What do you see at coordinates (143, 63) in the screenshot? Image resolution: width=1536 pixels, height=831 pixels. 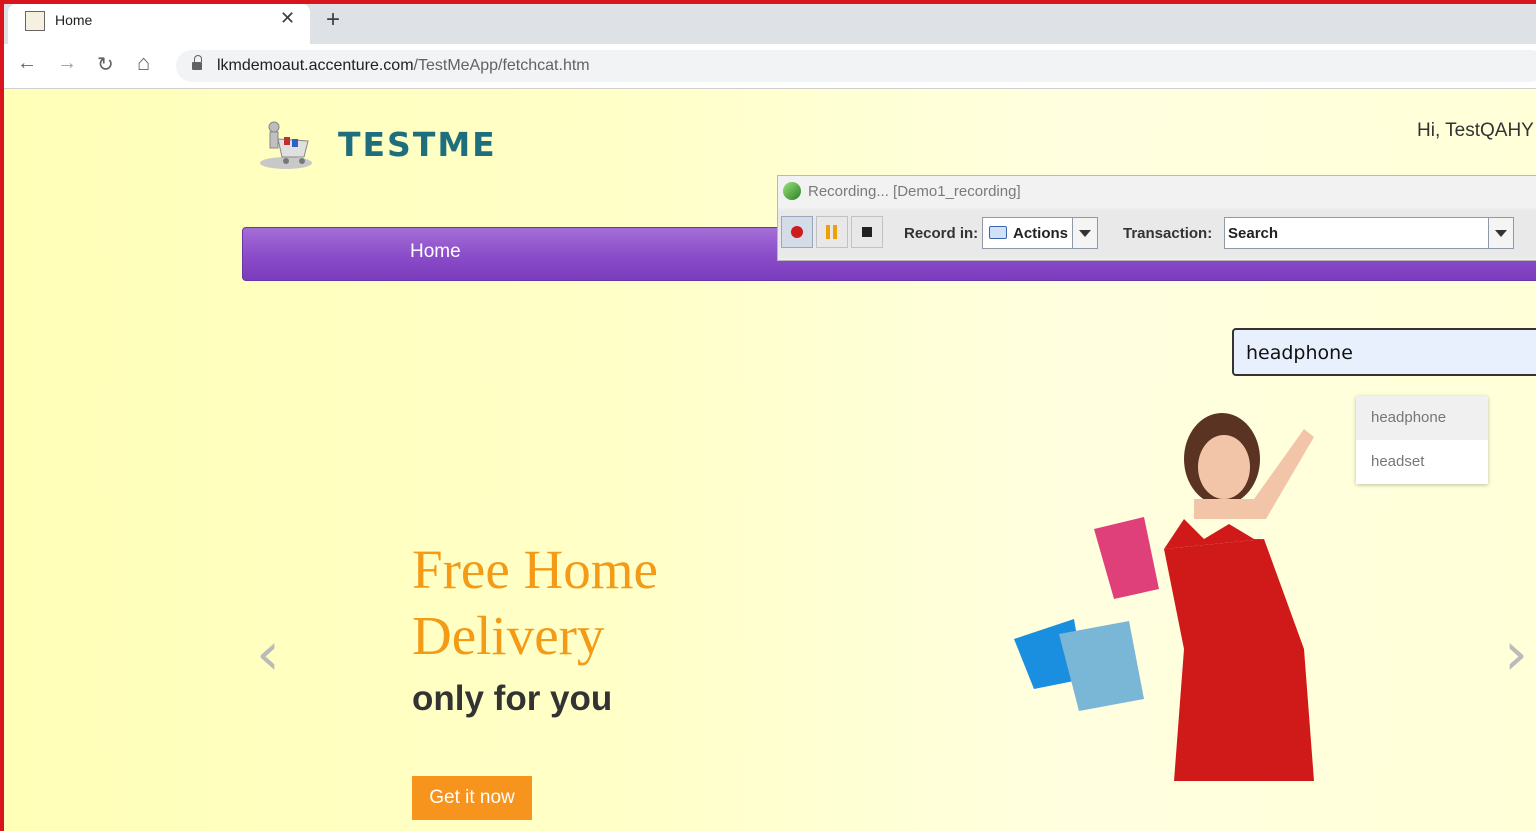 I see `home-icon: ⌂` at bounding box center [143, 63].